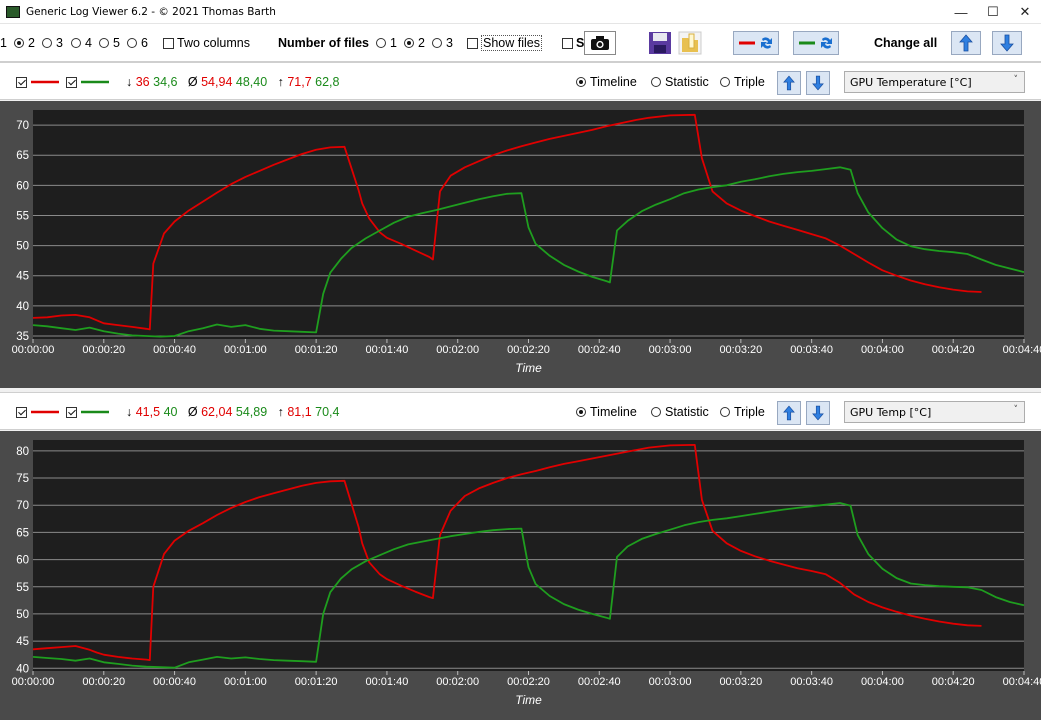 The width and height of the screenshot is (1041, 720). What do you see at coordinates (690, 43) in the screenshot?
I see `open-folder-button` at bounding box center [690, 43].